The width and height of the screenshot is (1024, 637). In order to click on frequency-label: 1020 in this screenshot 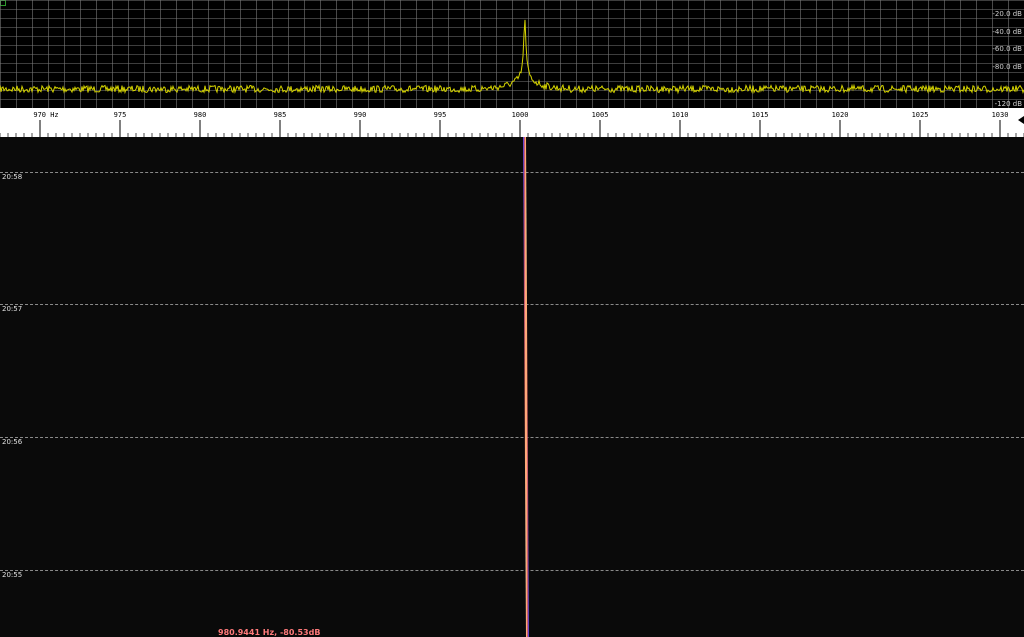, I will do `click(840, 115)`.